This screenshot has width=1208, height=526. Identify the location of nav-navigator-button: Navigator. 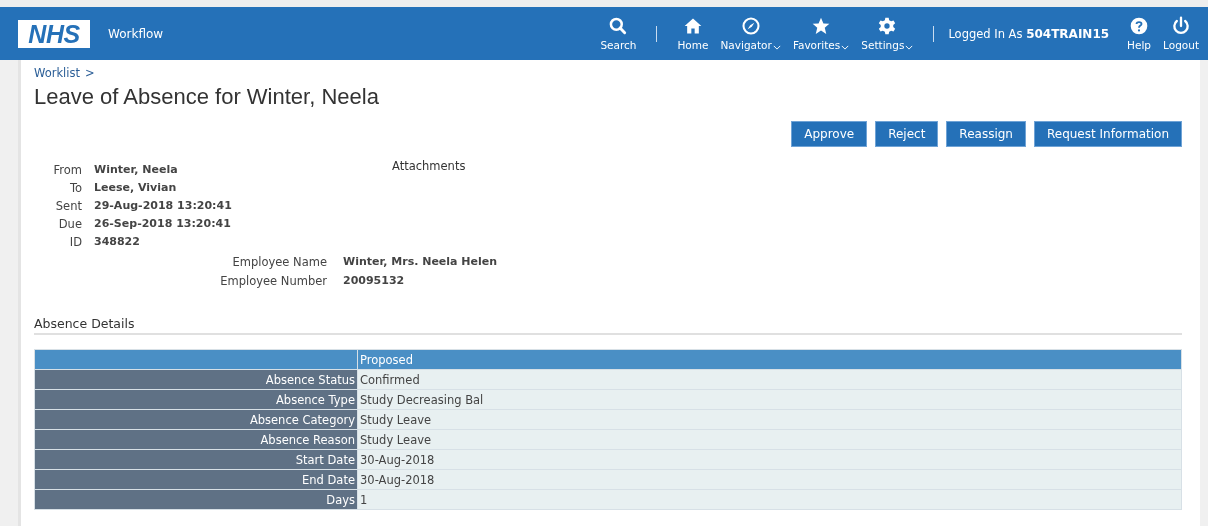
(750, 33).